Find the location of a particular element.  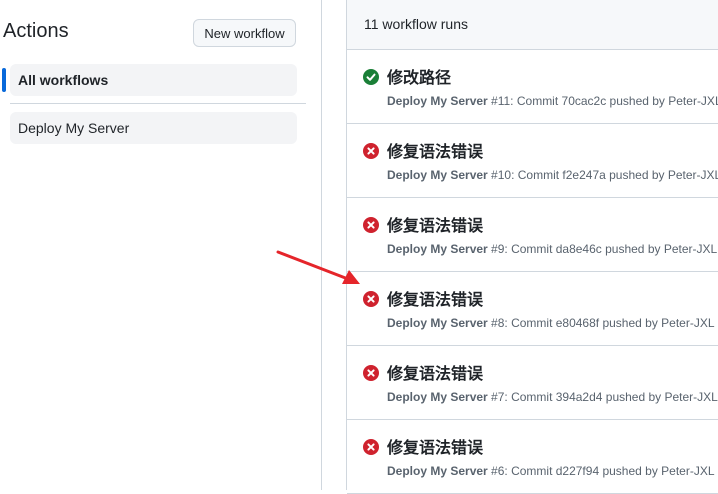

sidebar-item-all-workflows: All workflows is located at coordinates (153, 80).